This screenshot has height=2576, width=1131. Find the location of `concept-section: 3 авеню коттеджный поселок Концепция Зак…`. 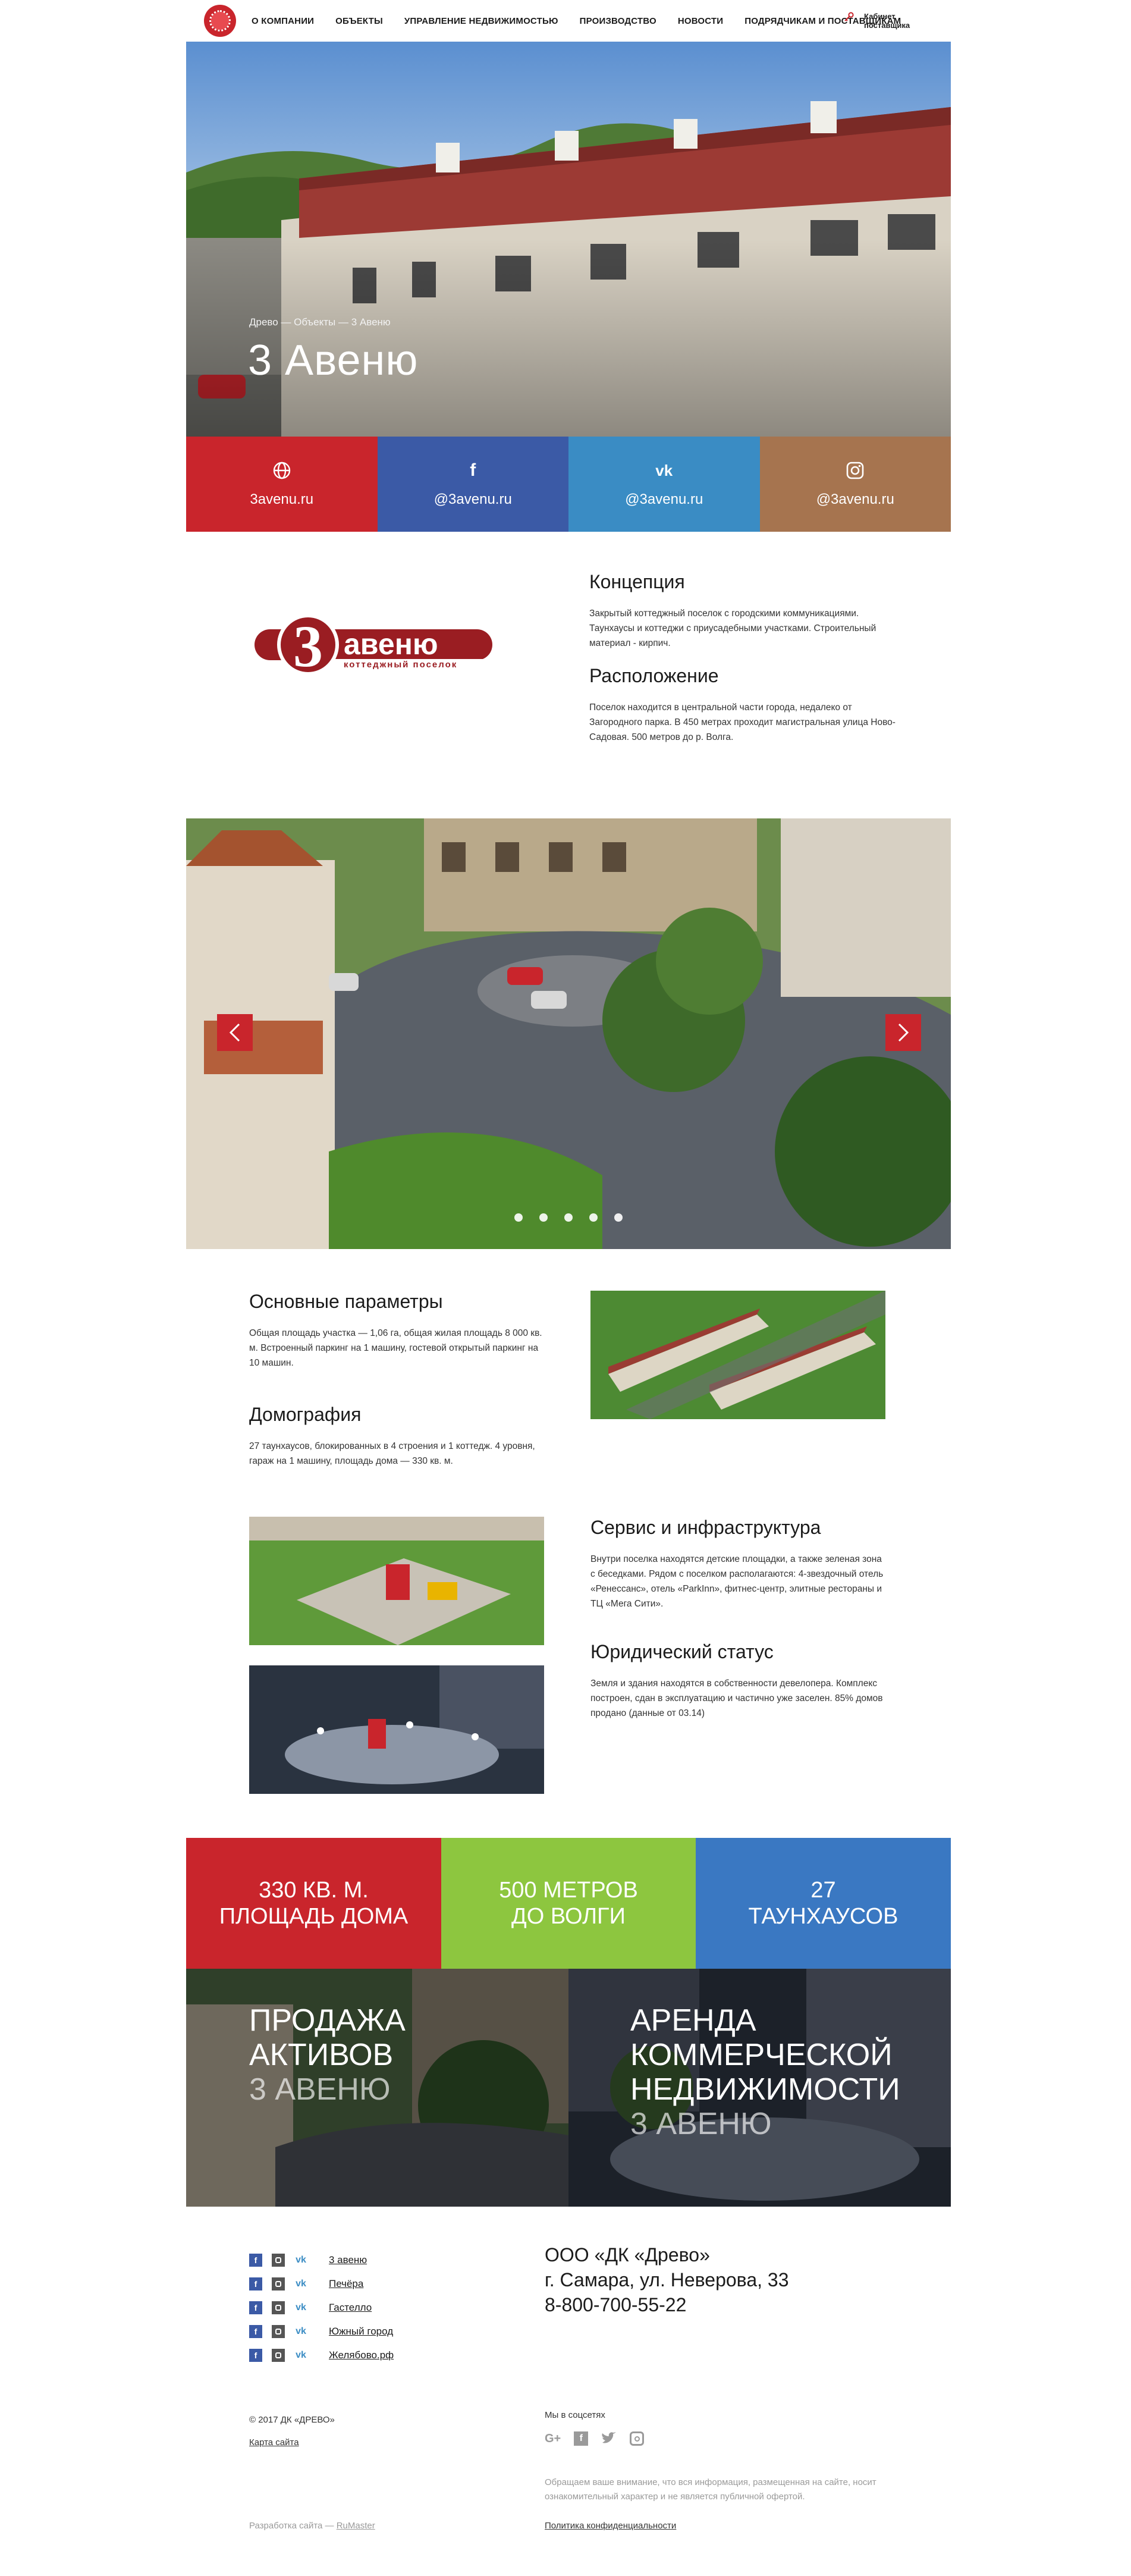

concept-section: 3 авеню коттеджный поселок Концепция Зак… is located at coordinates (568, 678).